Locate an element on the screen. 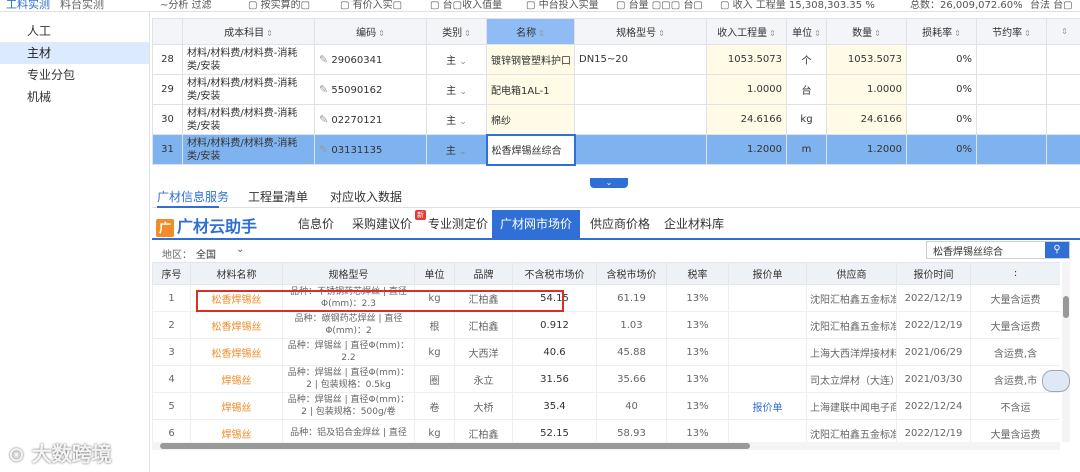  row-code: ✎ 29060341 is located at coordinates (370, 59).